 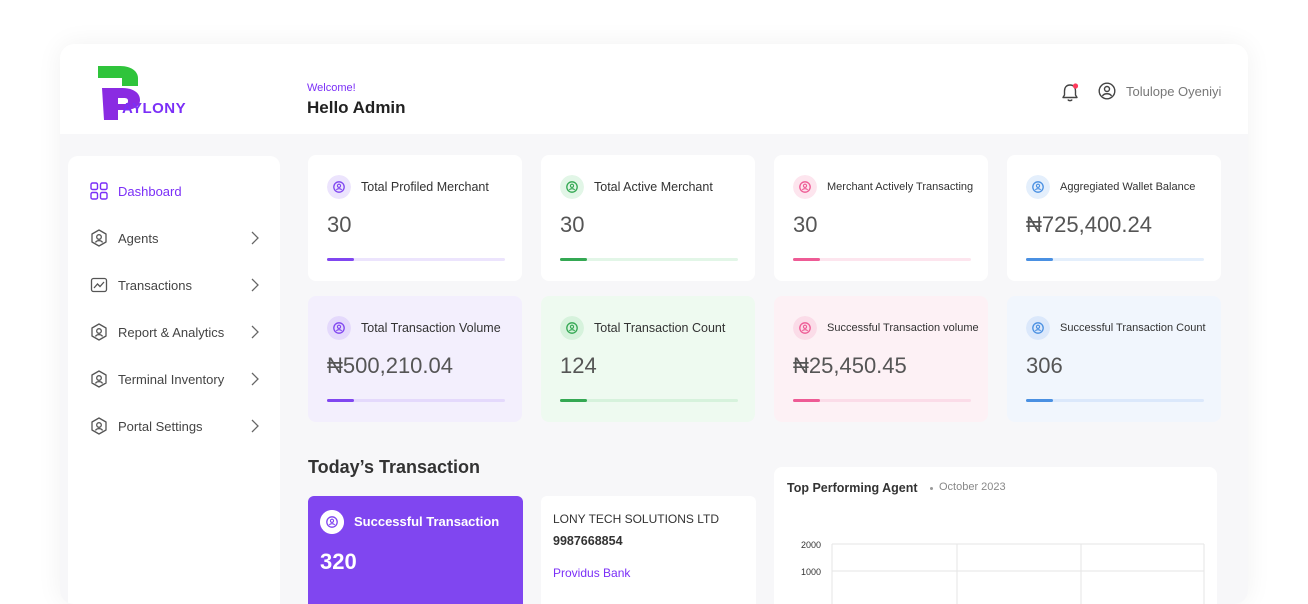 What do you see at coordinates (394, 467) in the screenshot?
I see `todays-transaction-title: Today’s Transaction` at bounding box center [394, 467].